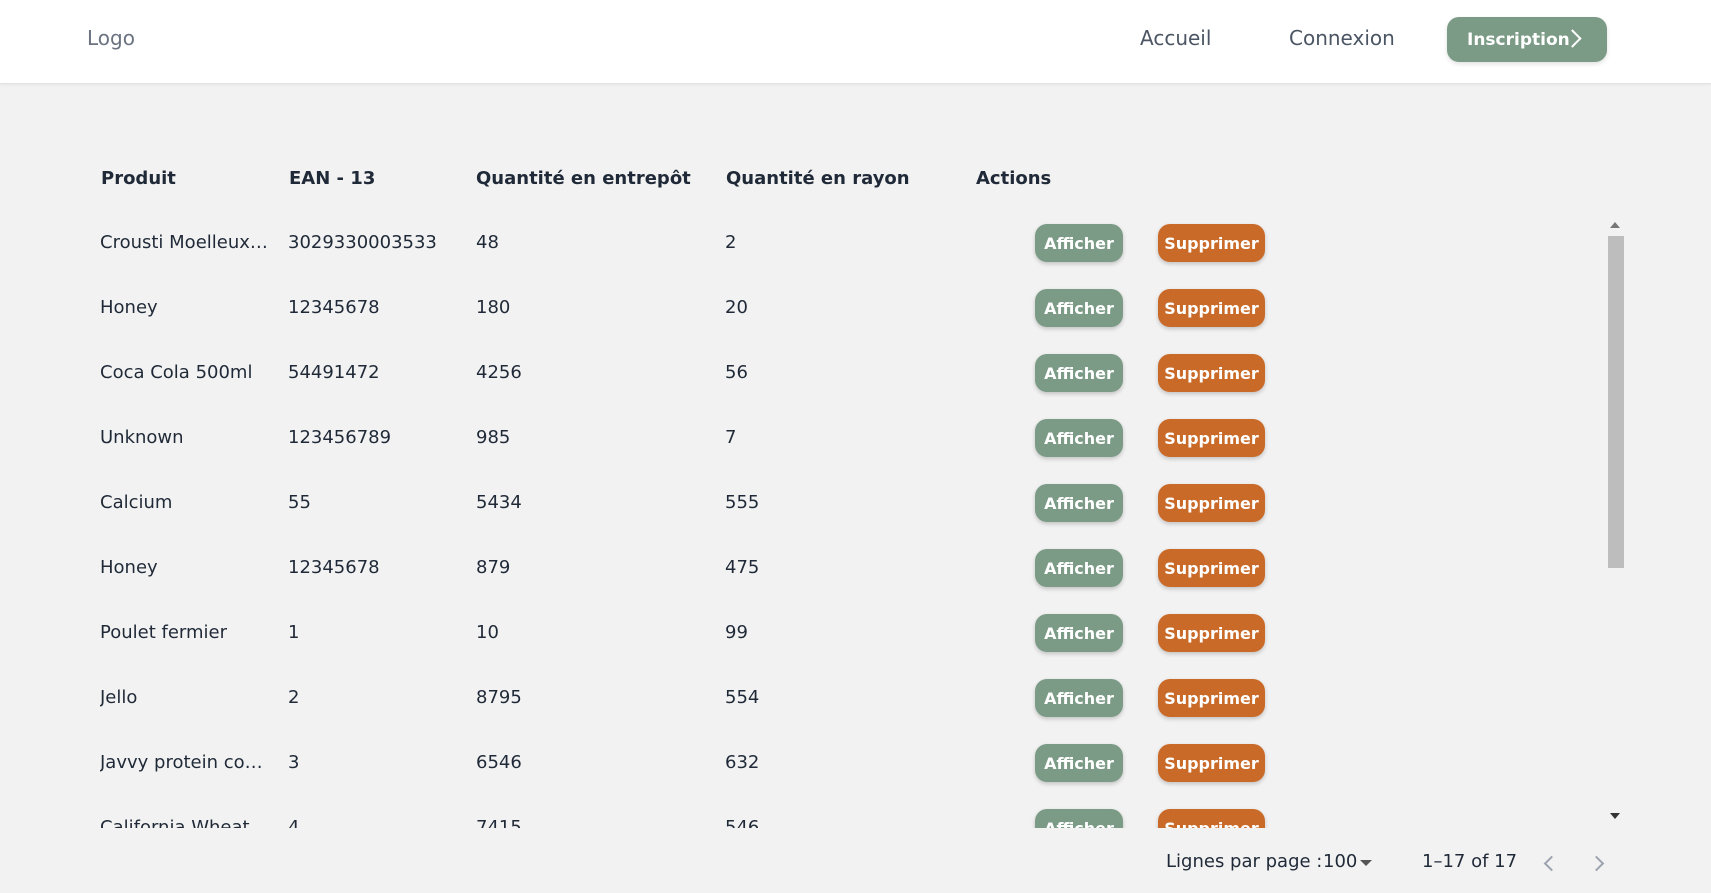 Image resolution: width=1711 pixels, height=893 pixels. Describe the element at coordinates (855, 502) in the screenshot. I see `table-row: Calcium 55 5434 555 Afficher Supprimer` at that location.